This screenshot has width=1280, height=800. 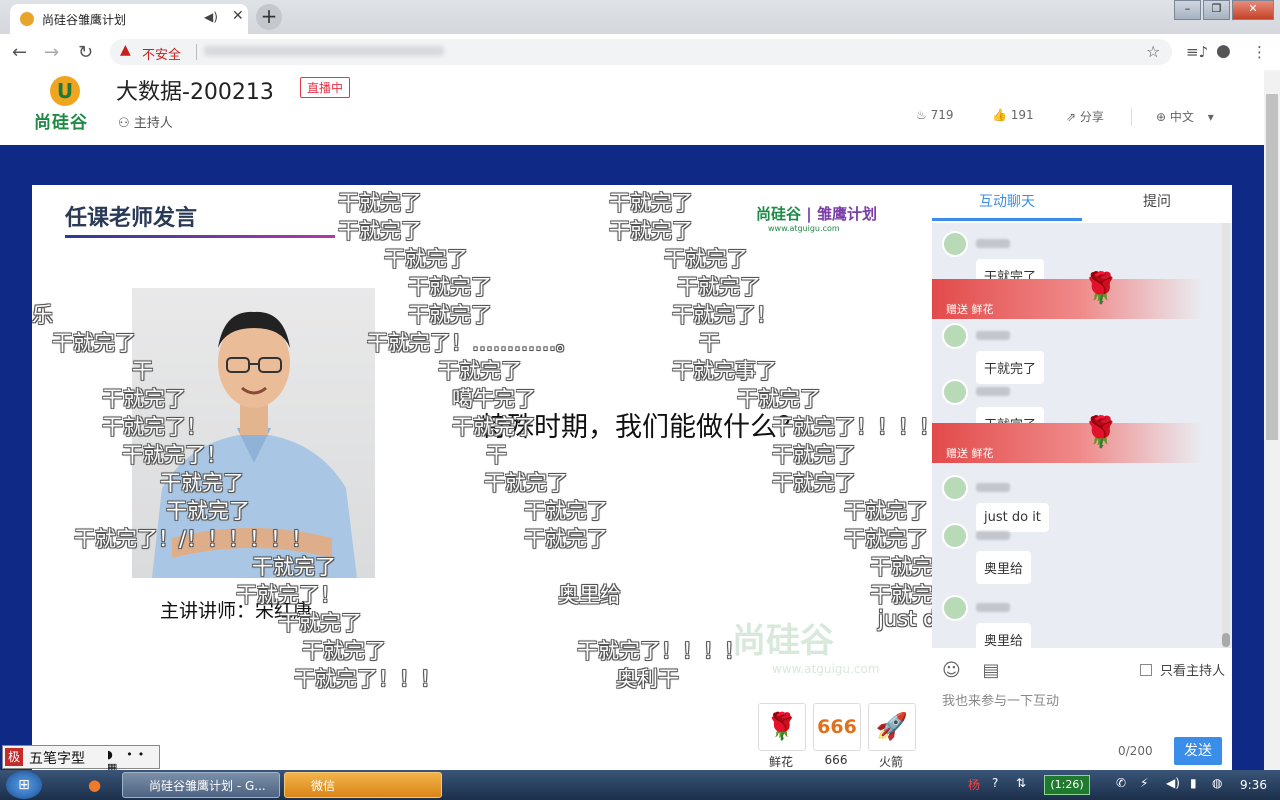 What do you see at coordinates (971, 670) in the screenshot?
I see `chat-tools: ☺ ▤` at bounding box center [971, 670].